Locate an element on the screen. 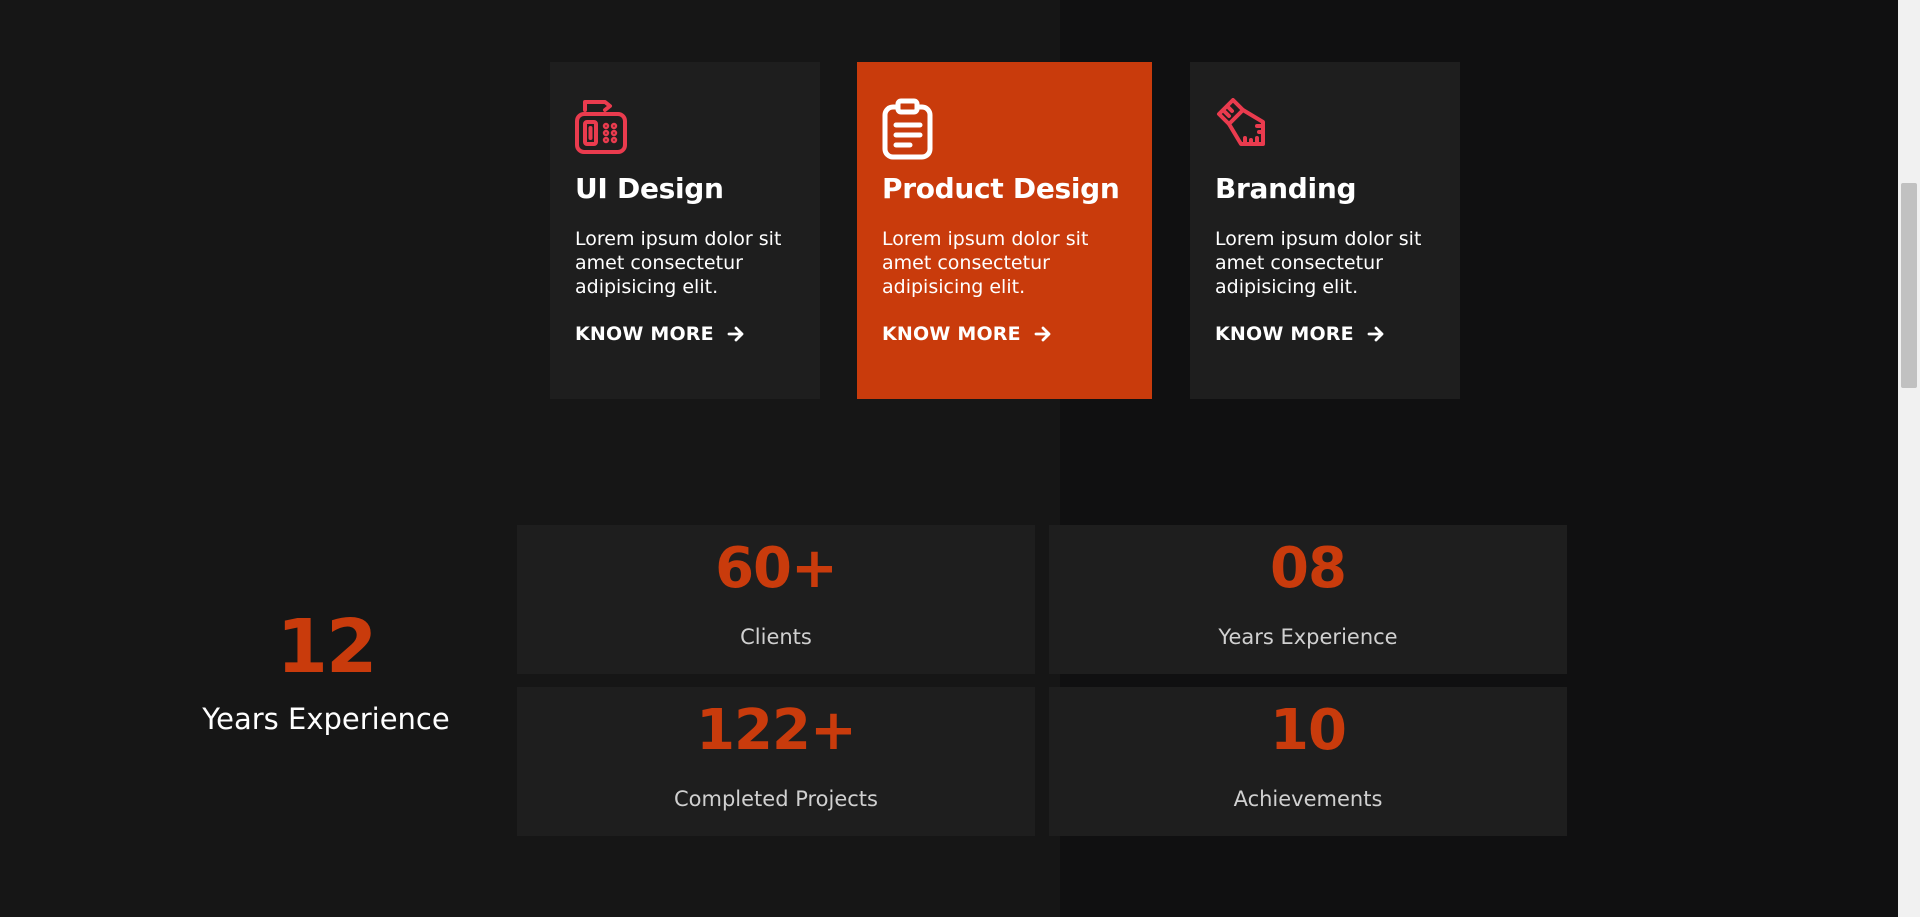  stat-card-completed-projects: 122+ Completed Projects is located at coordinates (776, 761).